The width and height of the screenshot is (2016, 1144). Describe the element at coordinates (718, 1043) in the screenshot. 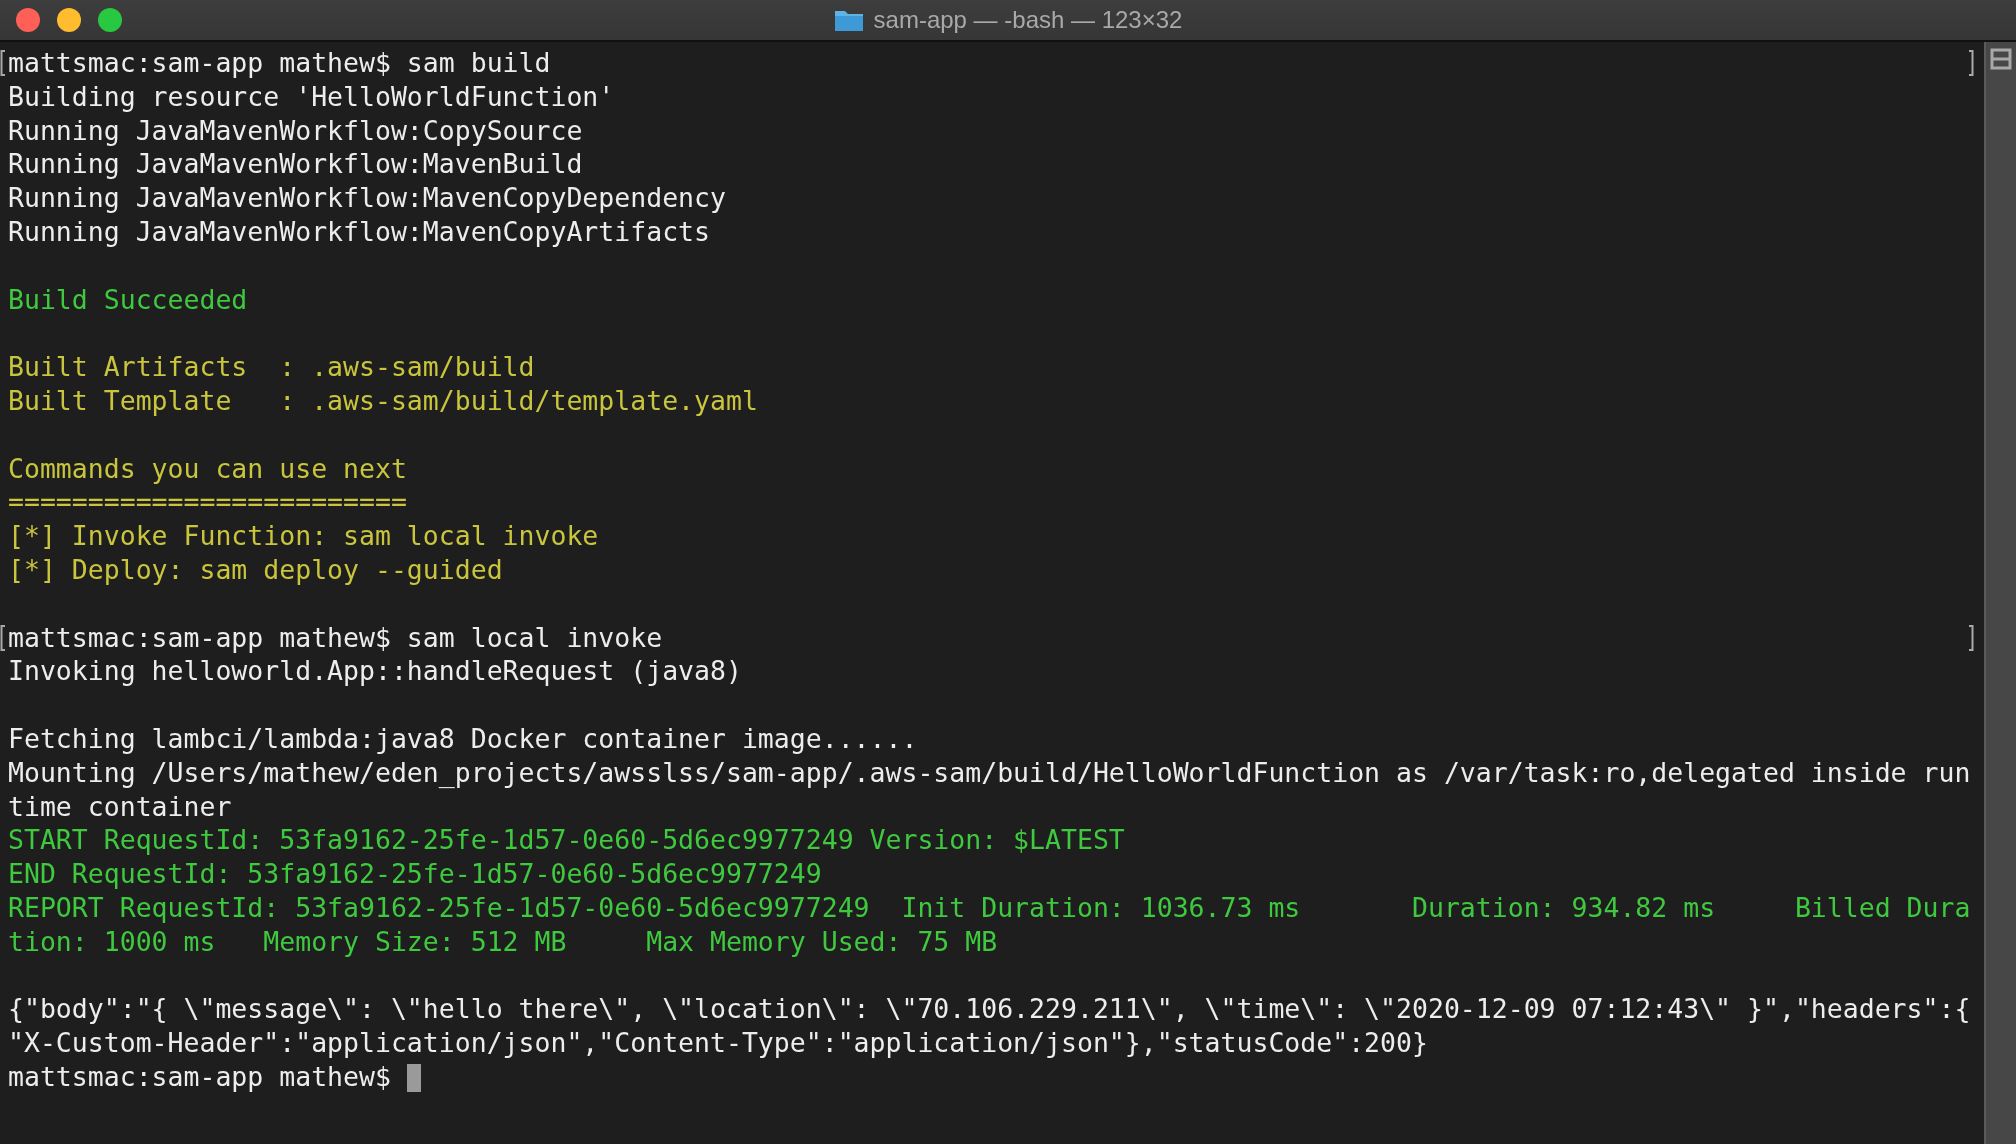

I see `terminal-line: "X-Custom-Header":"application/json","Content-Type":"application/json"},"statusCode":200}` at that location.